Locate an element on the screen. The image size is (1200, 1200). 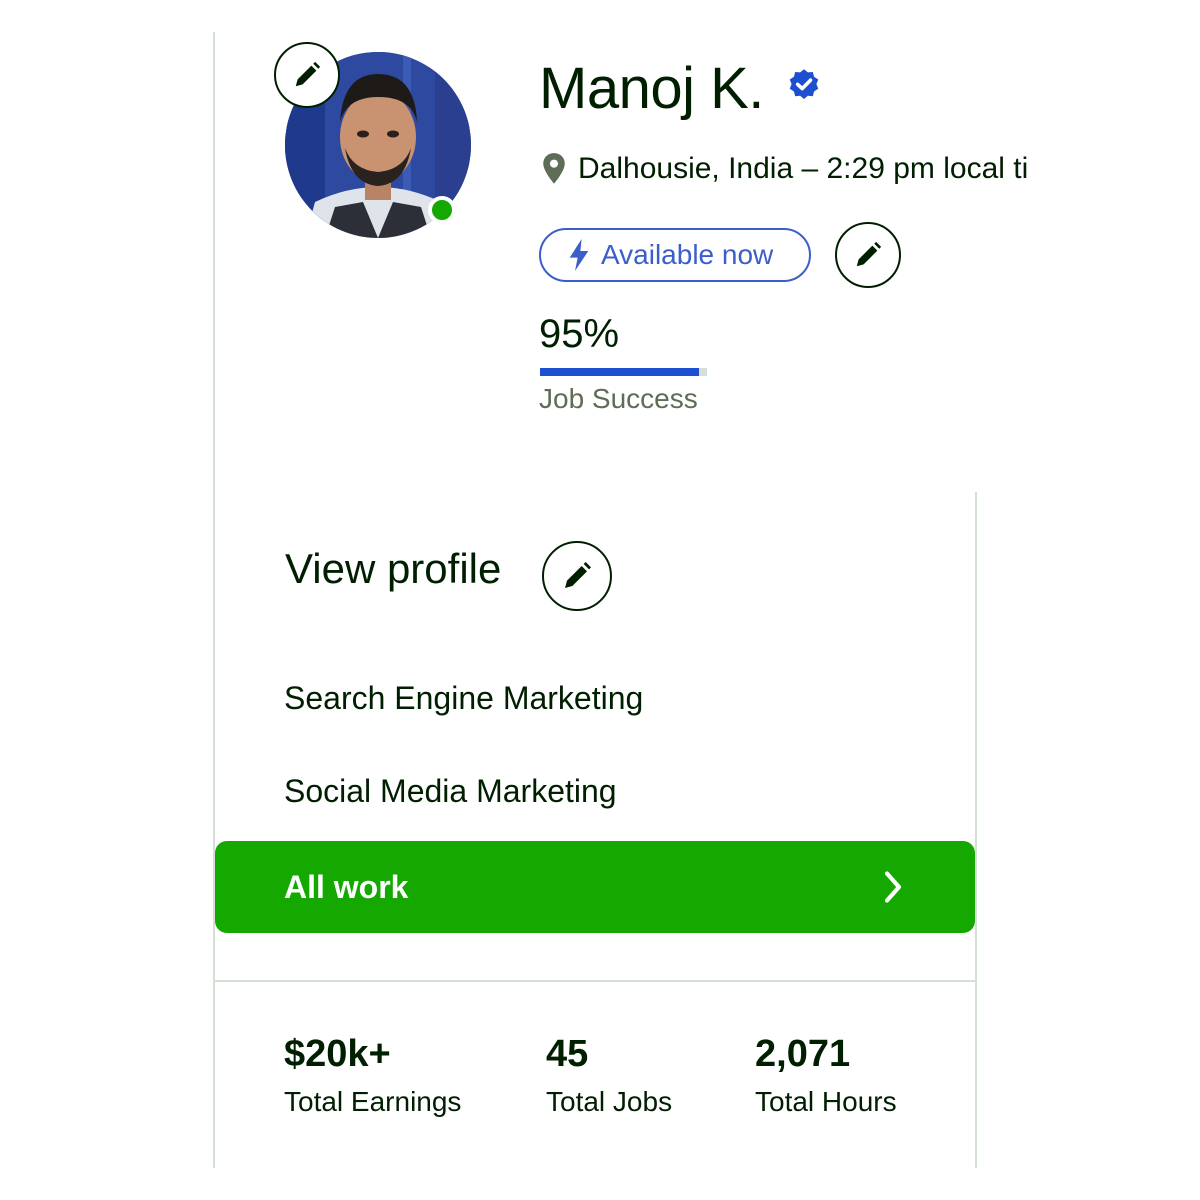
stat-value: 2,071 is located at coordinates (803, 1054).